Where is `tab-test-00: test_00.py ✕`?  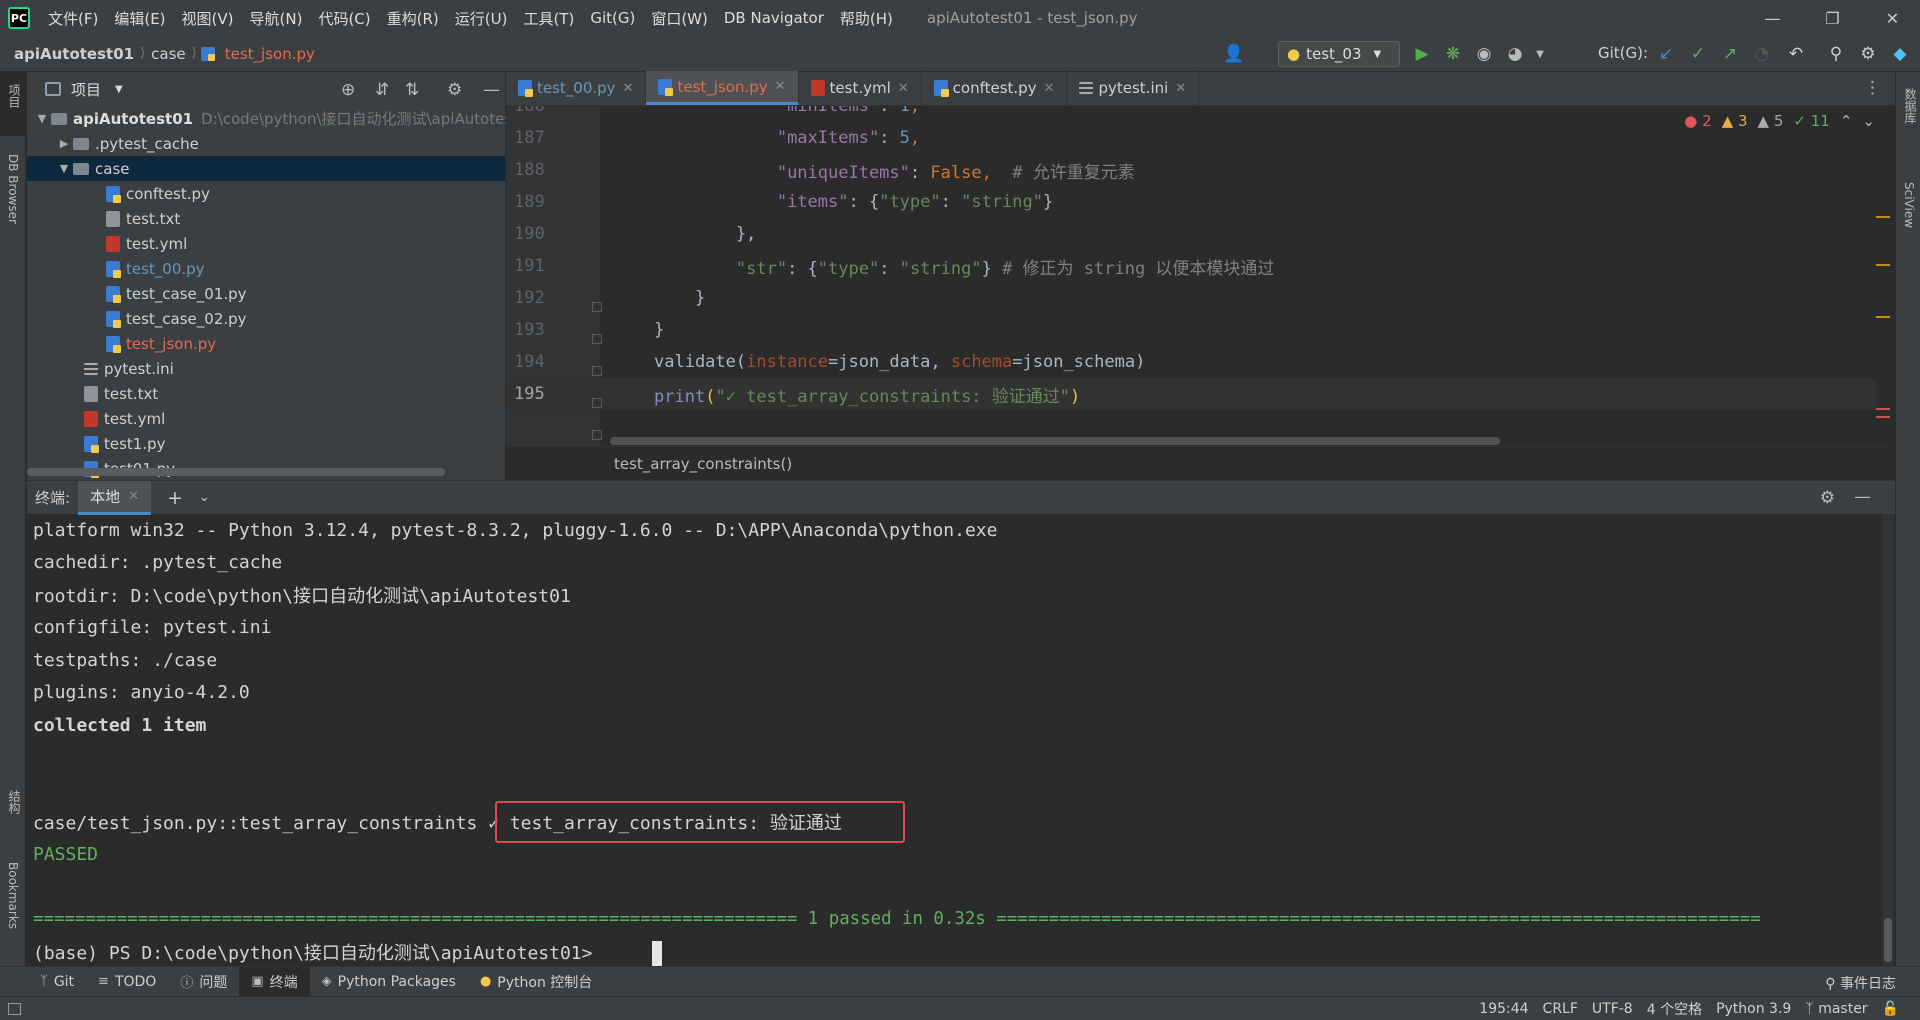 tab-test-00: test_00.py ✕ is located at coordinates (576, 88).